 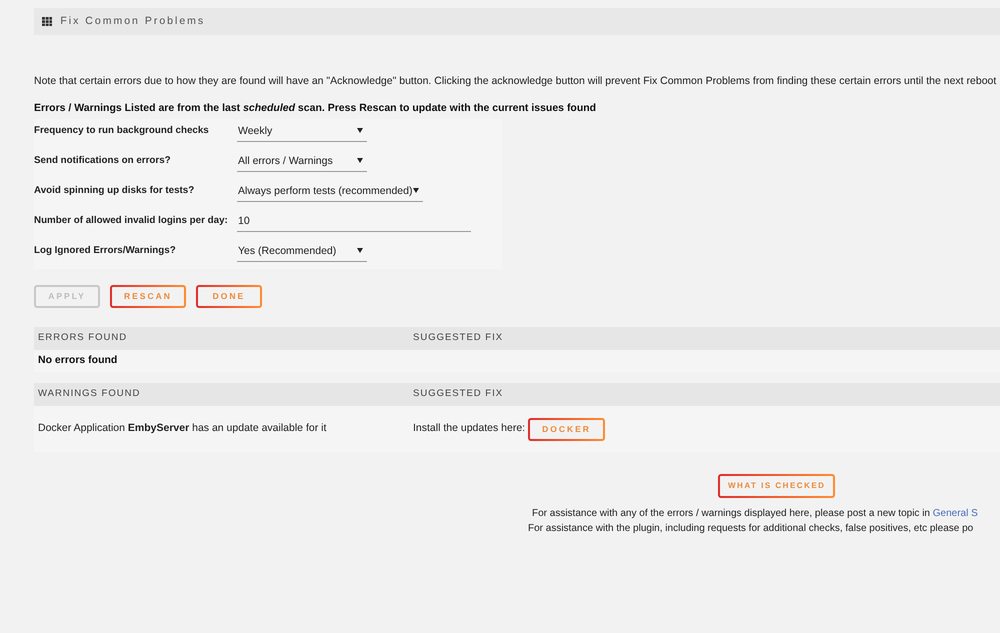 What do you see at coordinates (133, 21) in the screenshot?
I see `page-title: Fix Common Problems` at bounding box center [133, 21].